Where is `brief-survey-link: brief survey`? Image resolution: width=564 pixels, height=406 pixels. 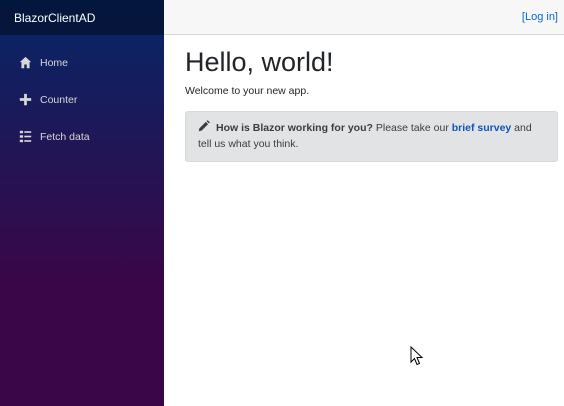
brief-survey-link: brief survey is located at coordinates (482, 128).